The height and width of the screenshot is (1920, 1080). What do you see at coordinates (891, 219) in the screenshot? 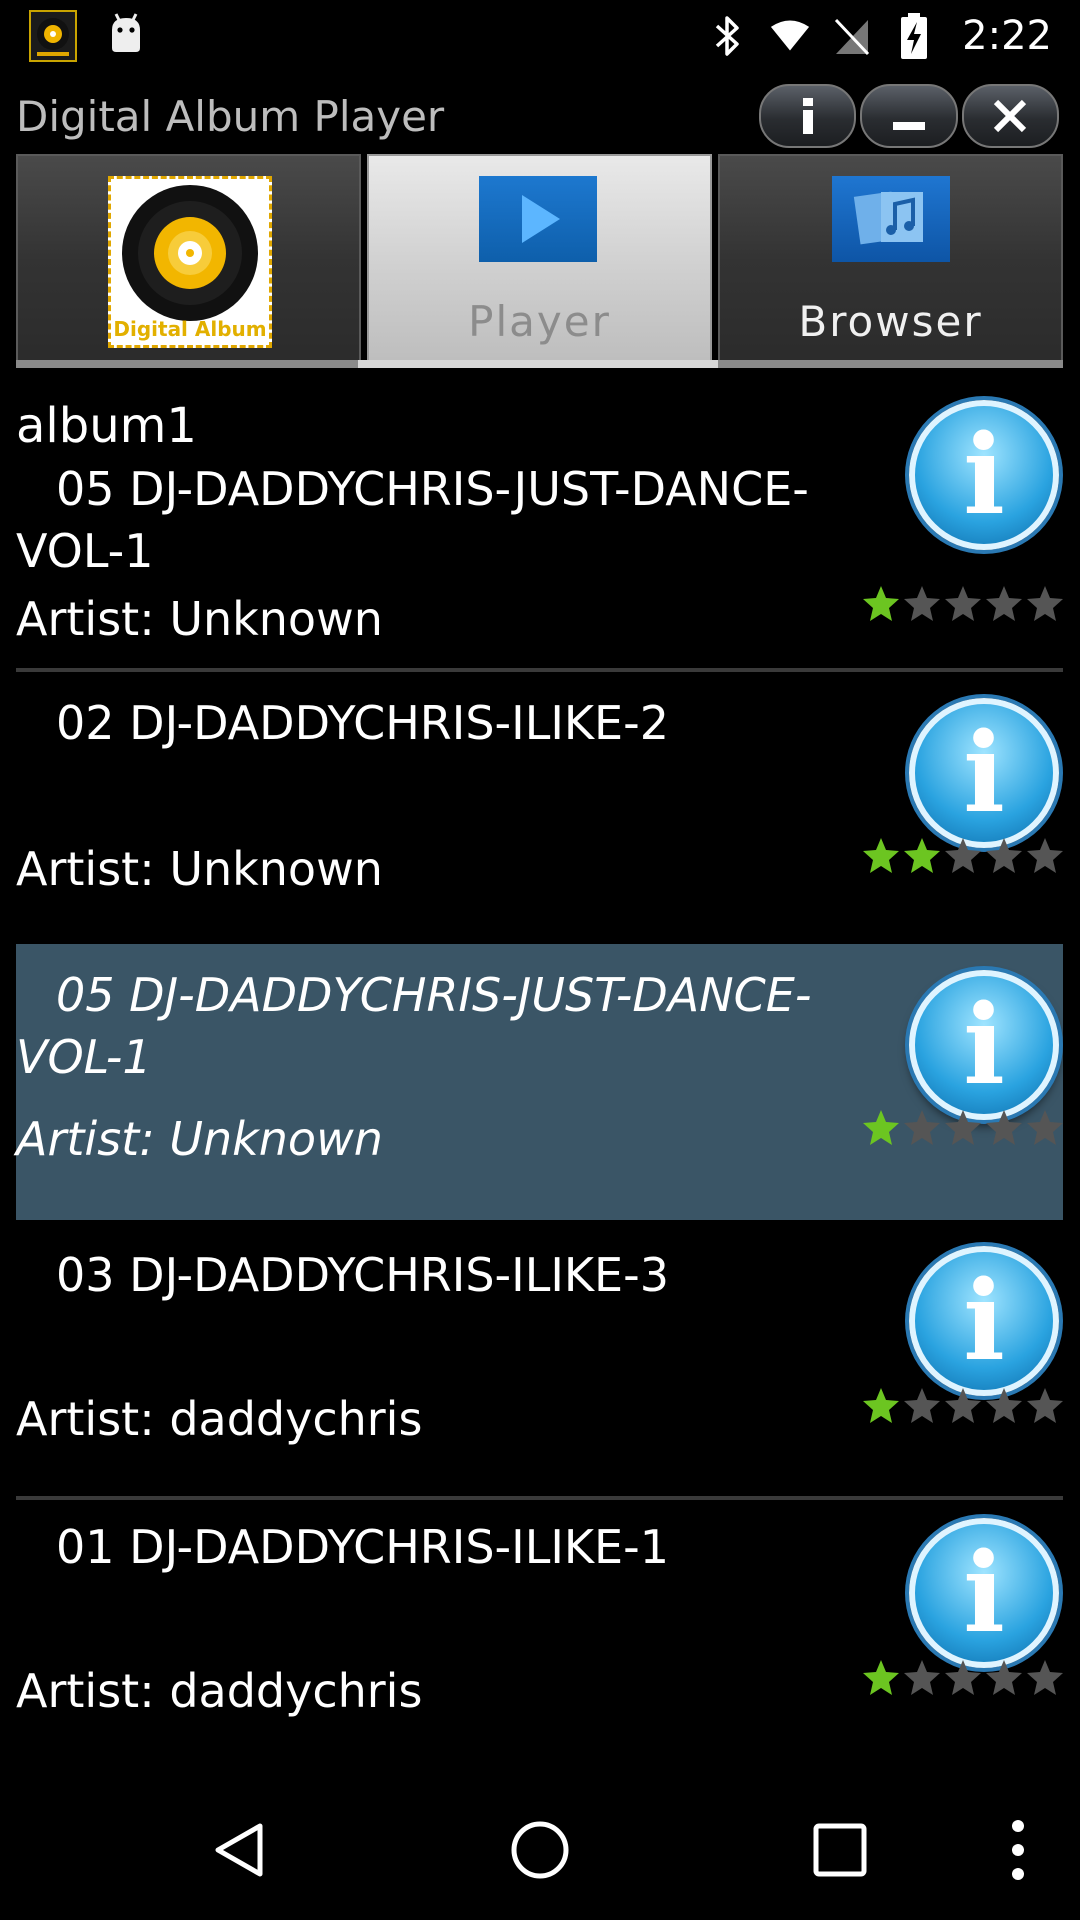
I see `music-folder-icon` at bounding box center [891, 219].